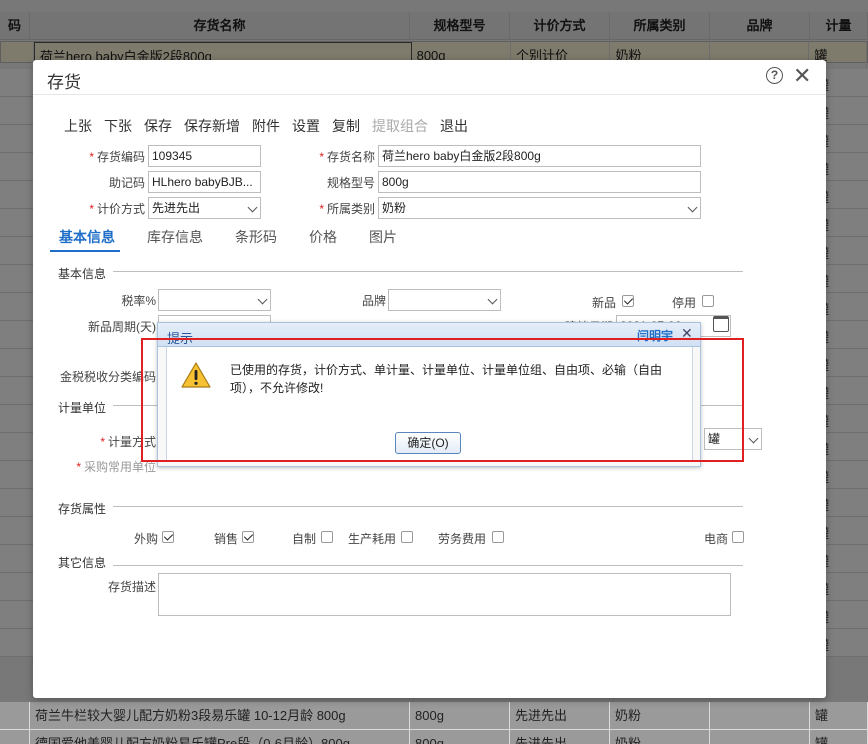  Describe the element at coordinates (126, 183) in the screenshot. I see `mnemonic-label: 助记码` at that location.